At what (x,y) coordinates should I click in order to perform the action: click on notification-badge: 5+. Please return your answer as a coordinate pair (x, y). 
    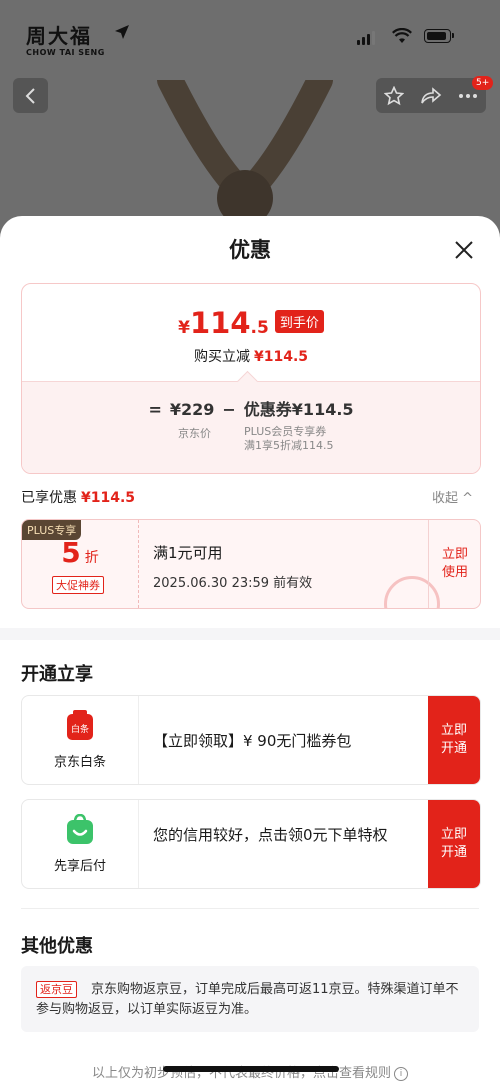
    Looking at the image, I should click on (483, 83).